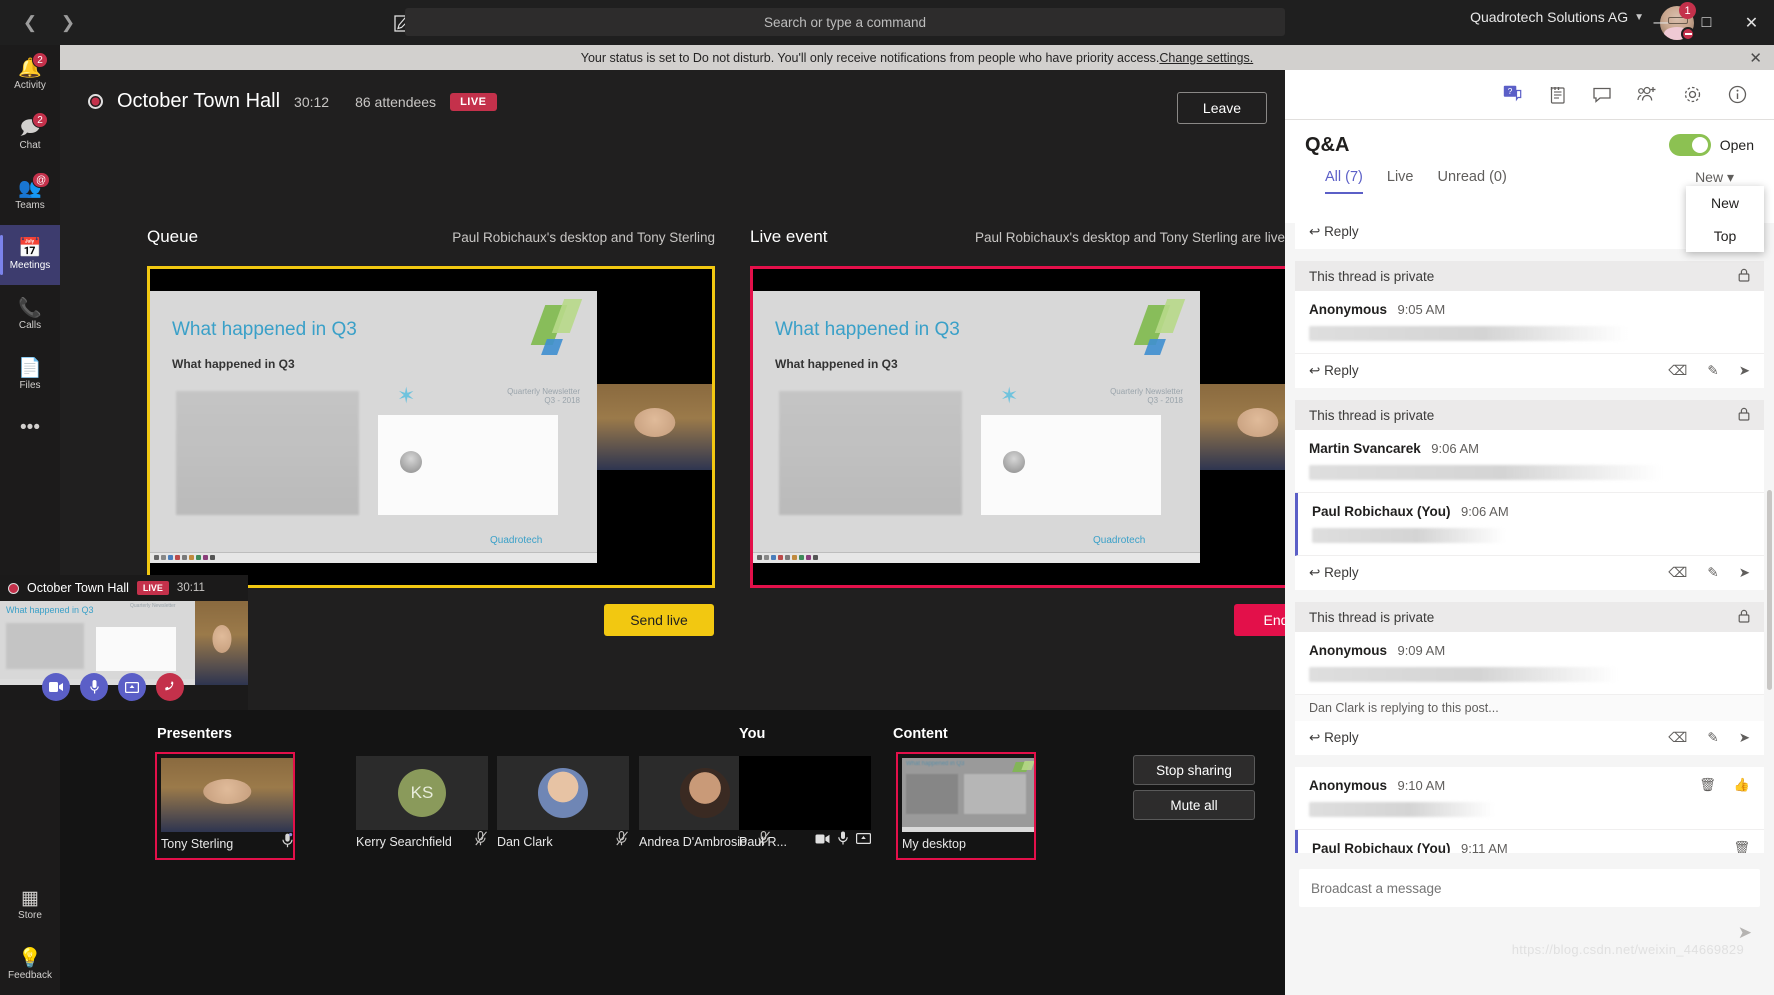  What do you see at coordinates (1557, 17) in the screenshot?
I see `org-switcher: Quadrotech Solutions AG ▼` at bounding box center [1557, 17].